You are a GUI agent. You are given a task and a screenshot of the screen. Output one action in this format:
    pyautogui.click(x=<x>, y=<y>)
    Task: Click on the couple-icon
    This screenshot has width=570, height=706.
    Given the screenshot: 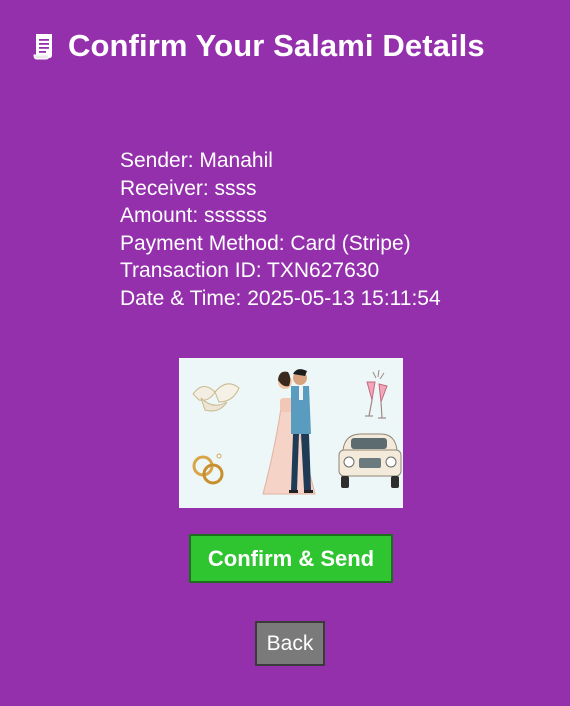 What is the action you would take?
    pyautogui.click(x=289, y=432)
    